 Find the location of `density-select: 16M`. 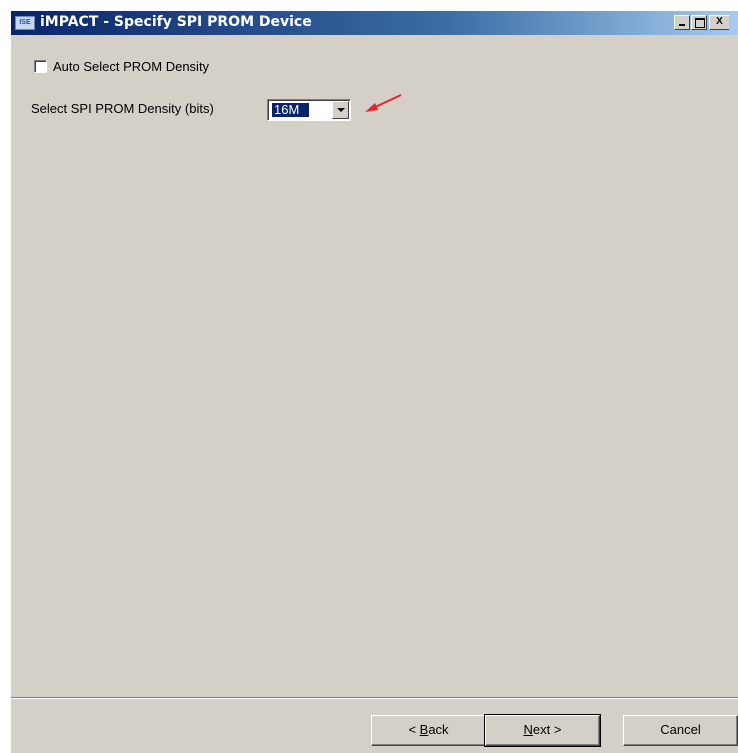

density-select: 16M is located at coordinates (309, 110).